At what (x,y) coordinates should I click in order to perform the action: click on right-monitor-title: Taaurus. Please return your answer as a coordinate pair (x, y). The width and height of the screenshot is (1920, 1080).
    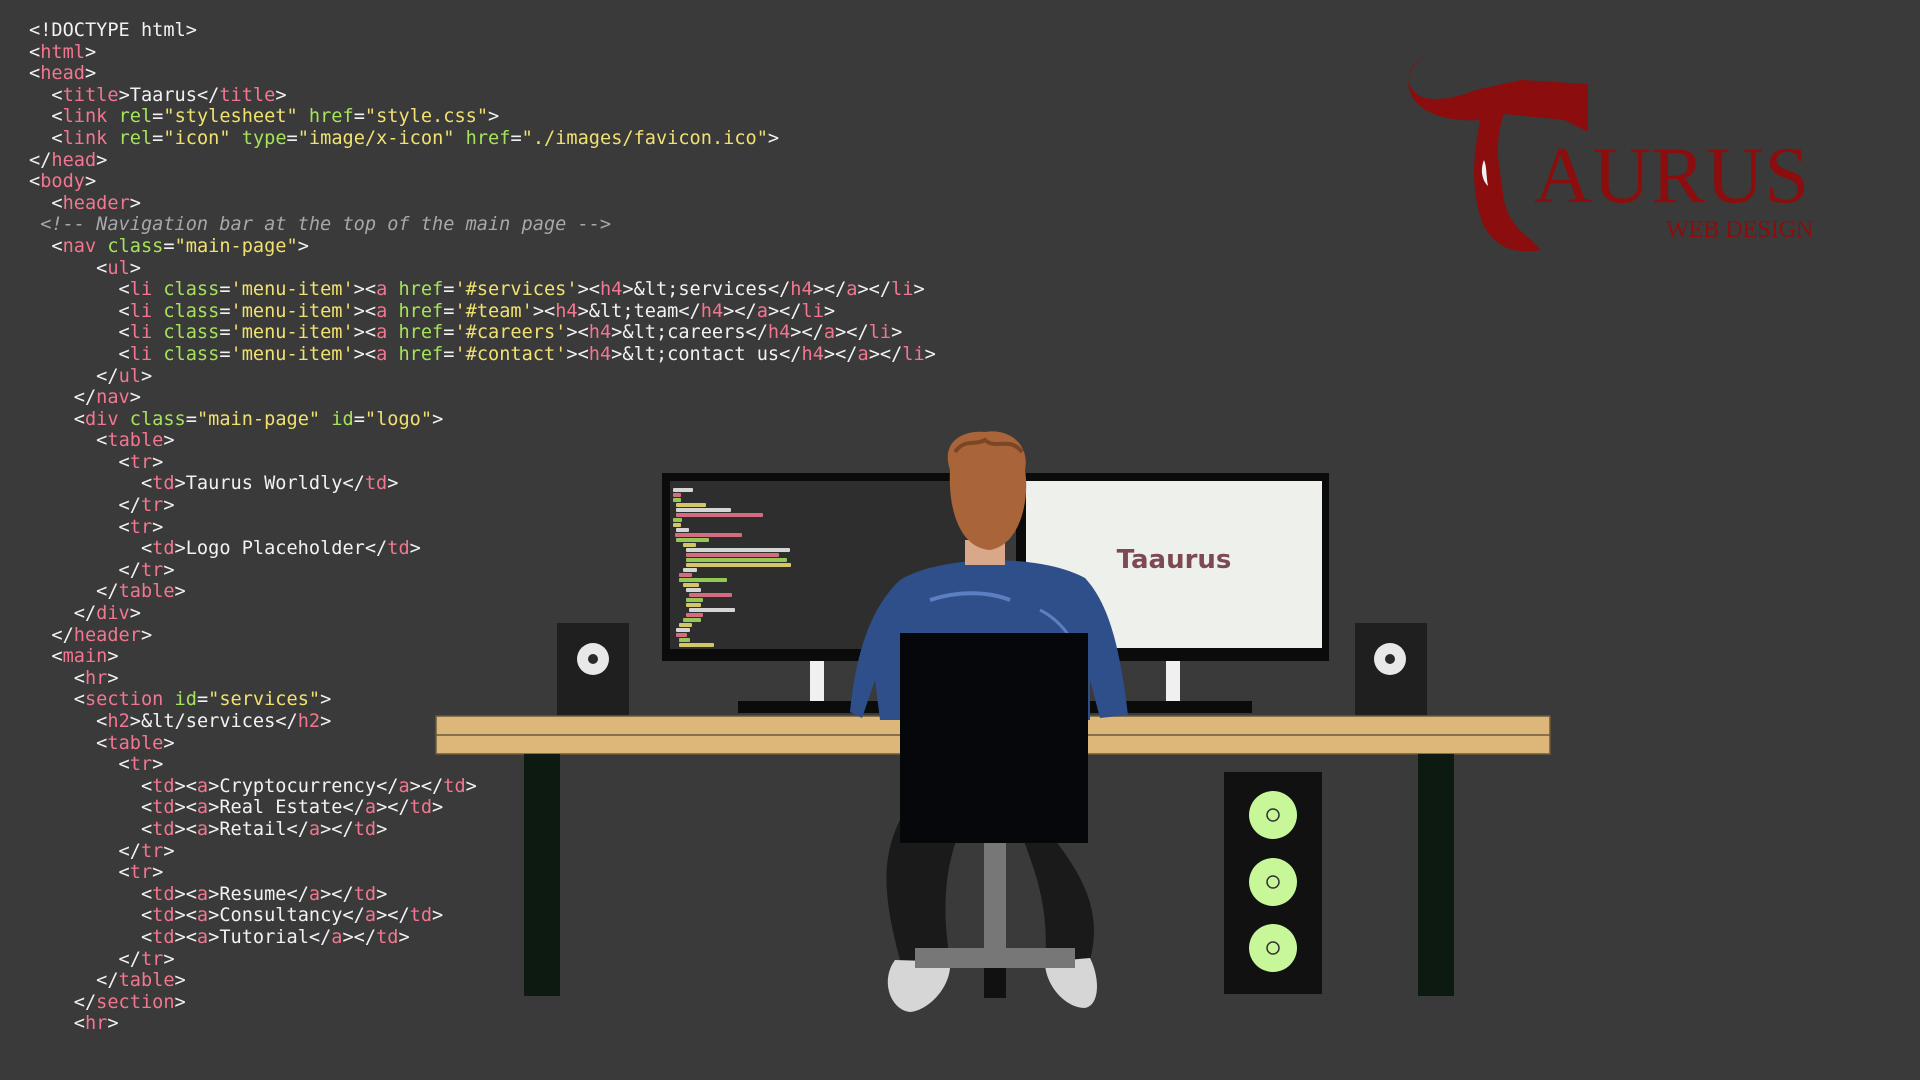
    Looking at the image, I should click on (1174, 560).